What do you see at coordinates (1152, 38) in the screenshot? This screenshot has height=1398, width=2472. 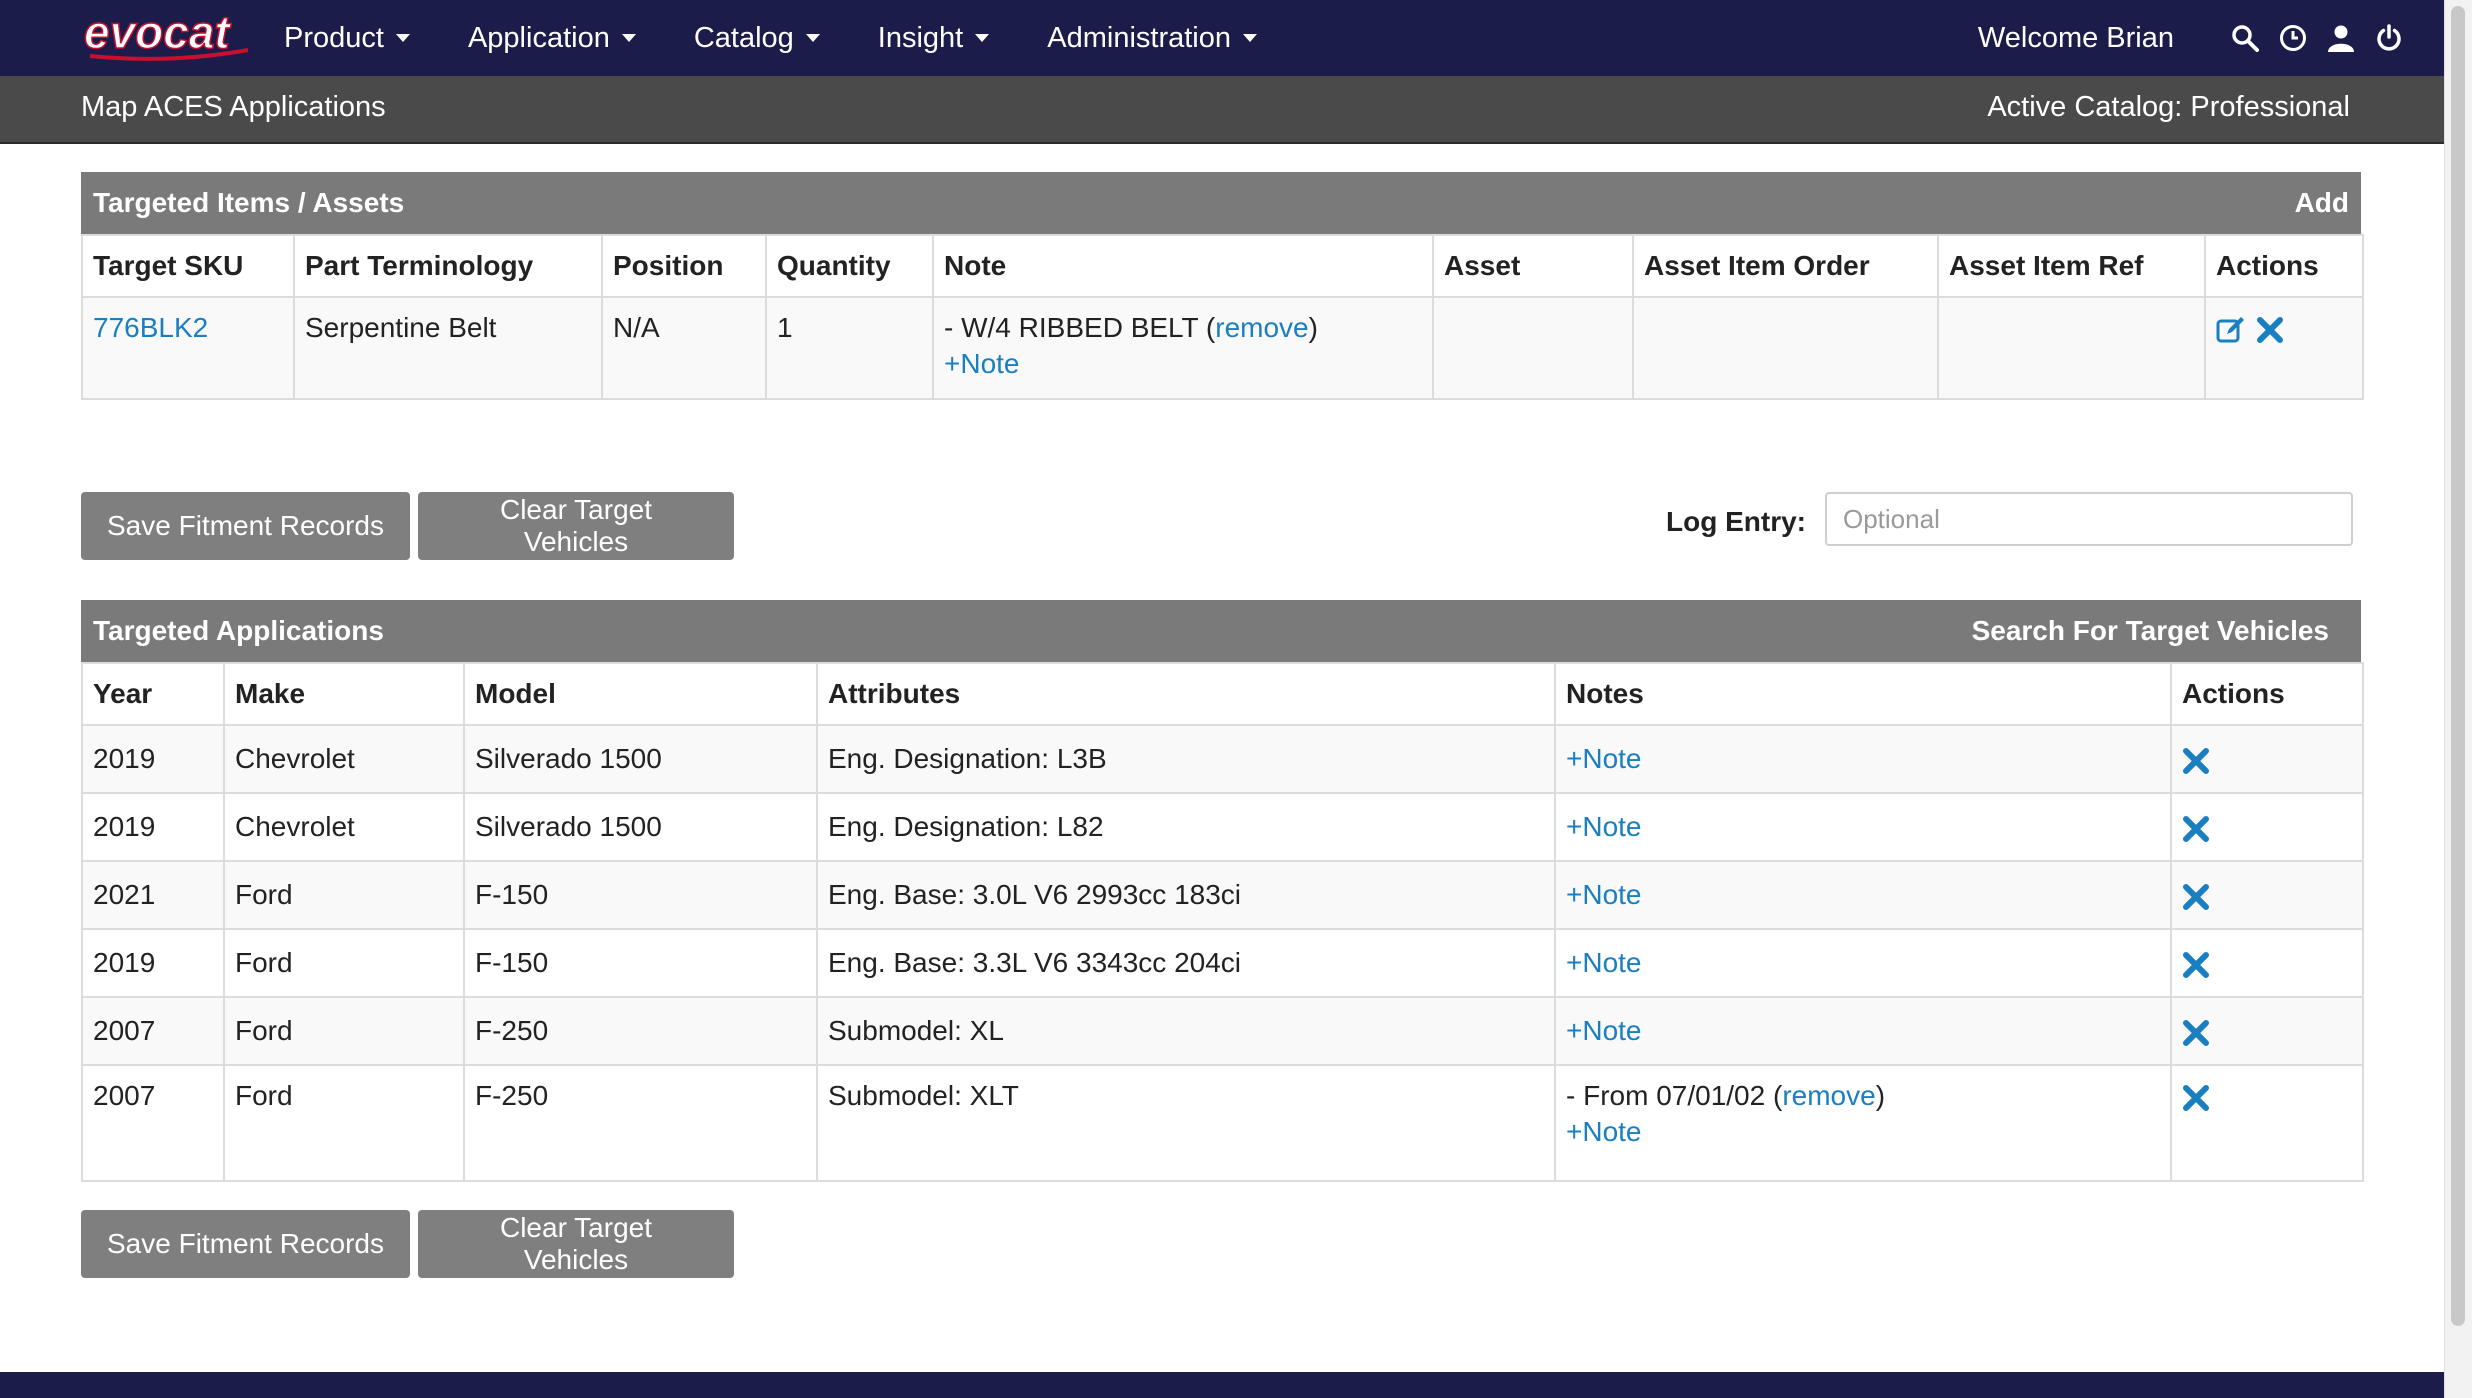 I see `nav-administration-menu: Administration` at bounding box center [1152, 38].